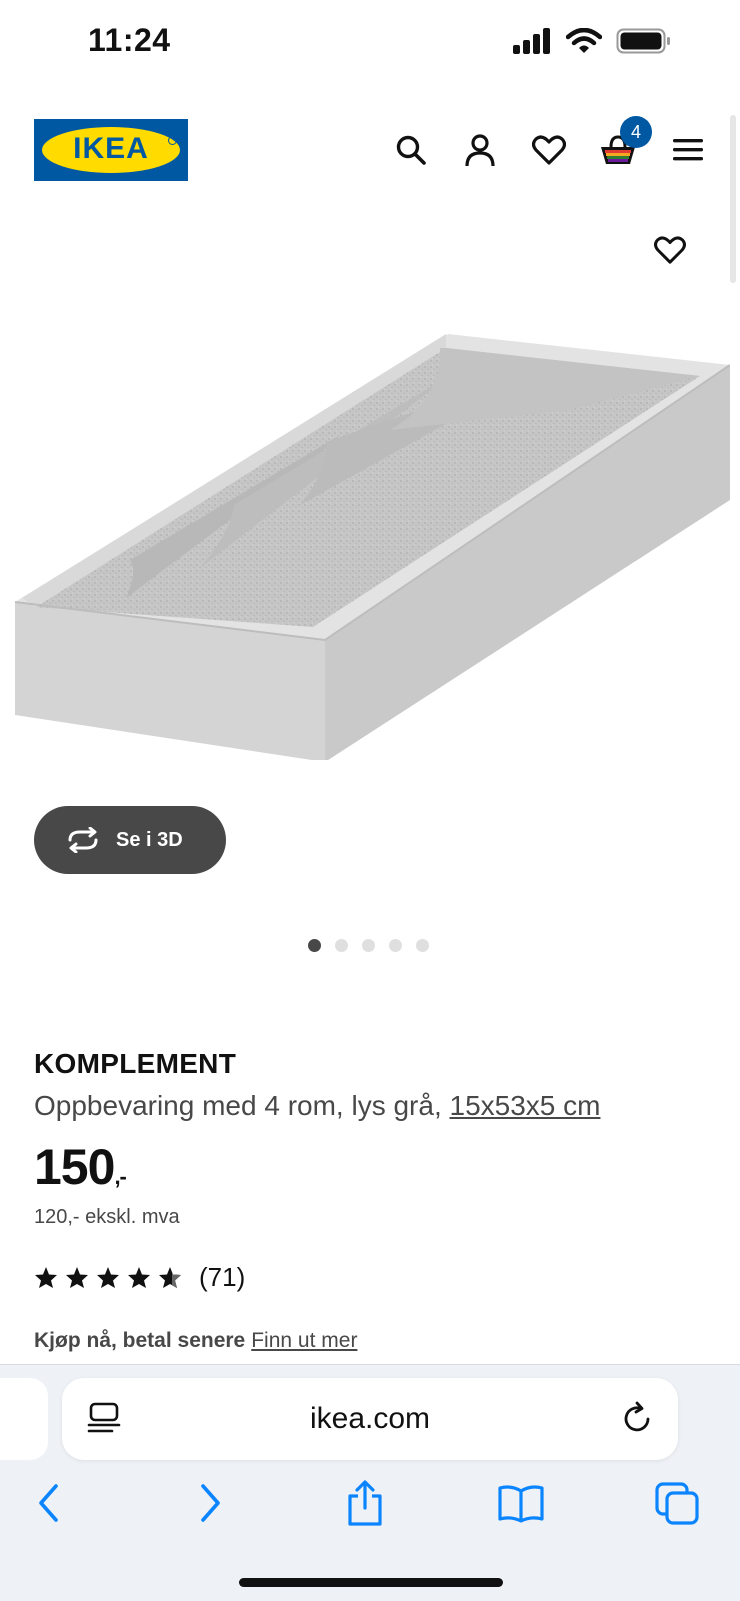 The width and height of the screenshot is (740, 1601). I want to click on logo-text: IKEA, so click(111, 148).